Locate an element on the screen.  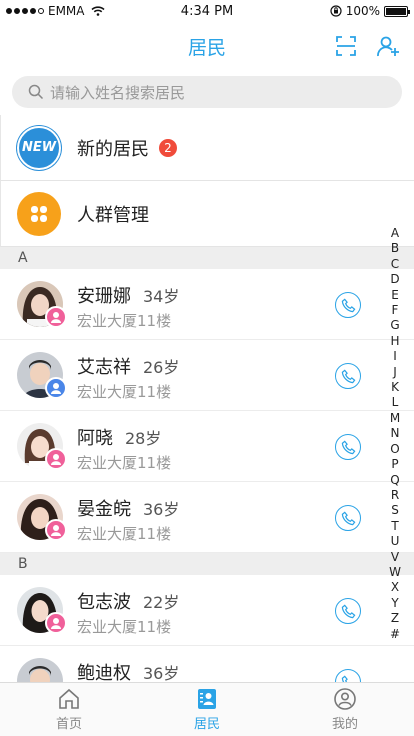
resident-age: 34岁 is located at coordinates (161, 296).